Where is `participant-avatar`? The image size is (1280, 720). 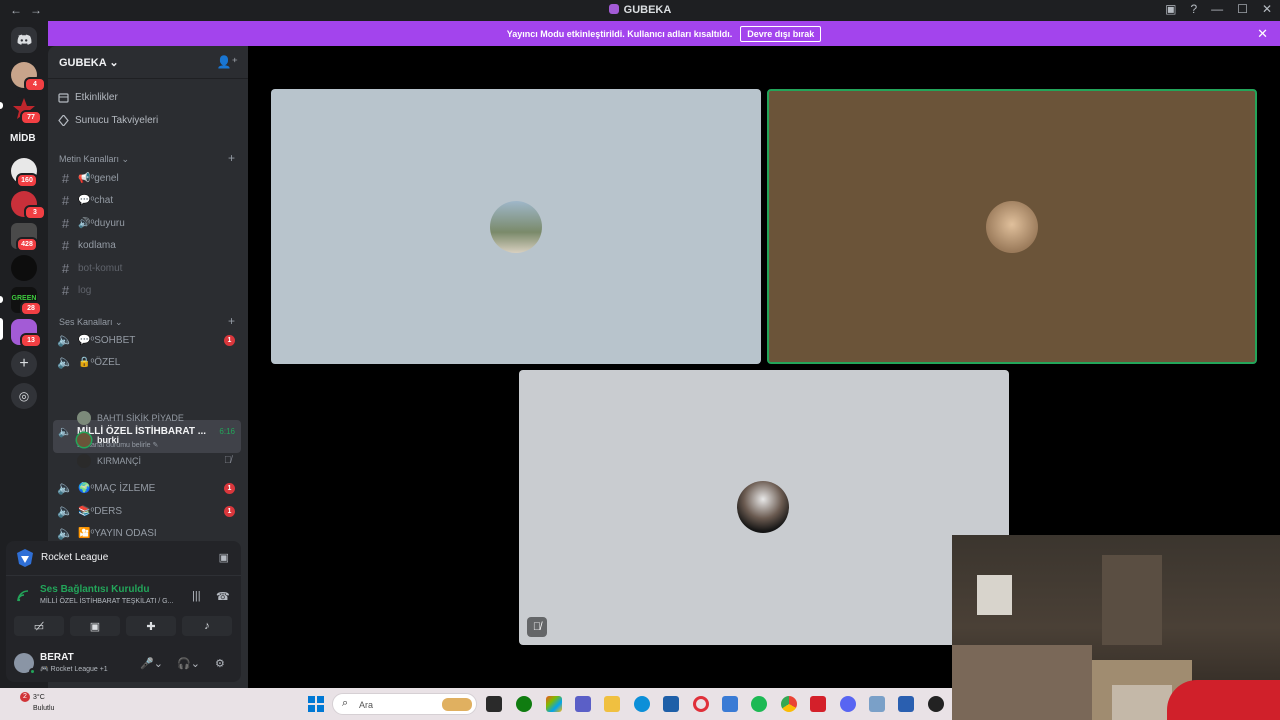
participant-avatar is located at coordinates (516, 227).